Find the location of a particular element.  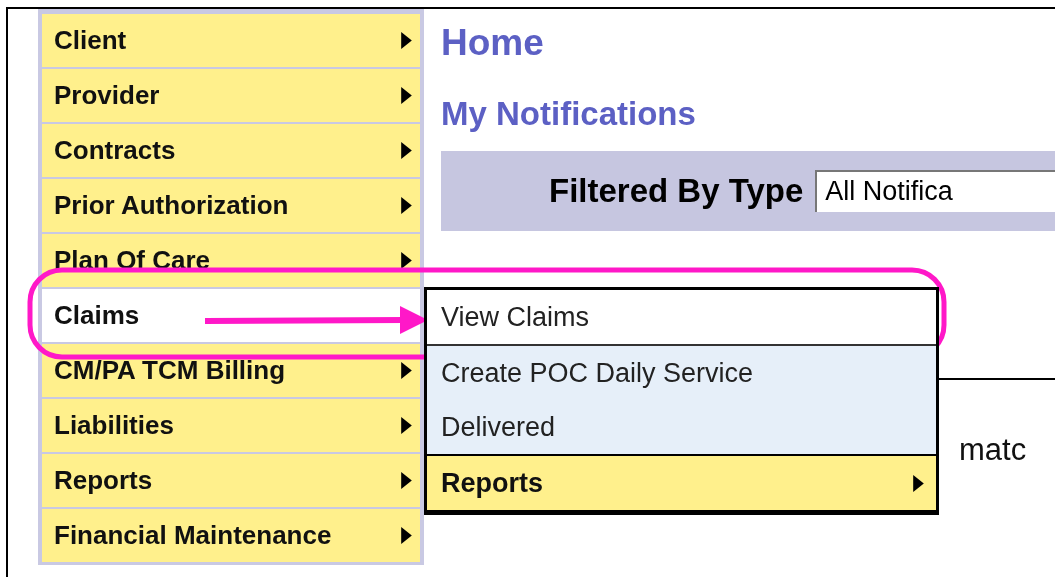

menu-item: Client is located at coordinates (231, 40).